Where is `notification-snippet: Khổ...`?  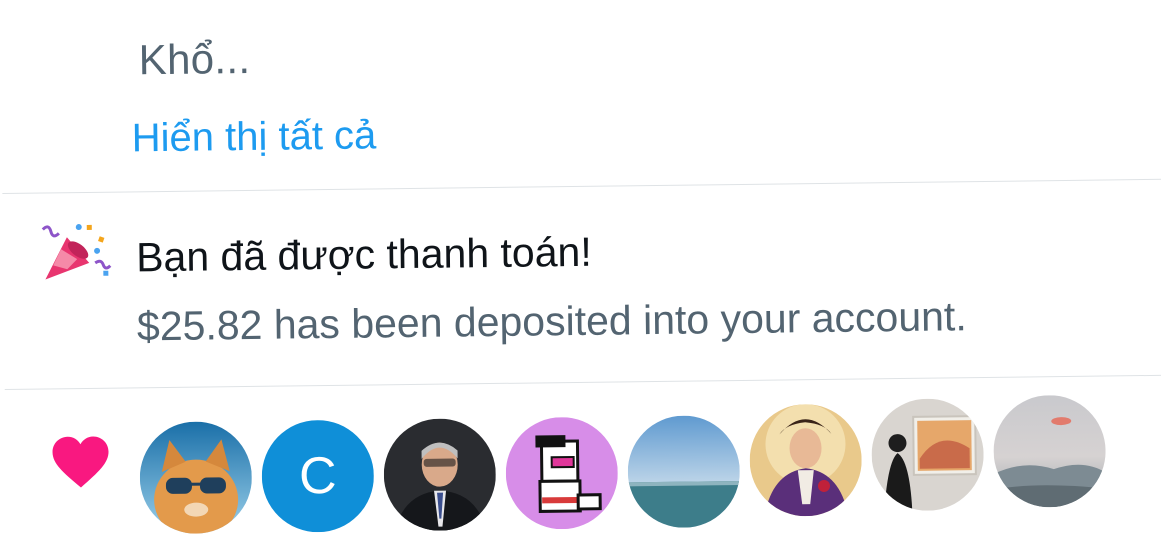
notification-snippet: Khổ... is located at coordinates (194, 59).